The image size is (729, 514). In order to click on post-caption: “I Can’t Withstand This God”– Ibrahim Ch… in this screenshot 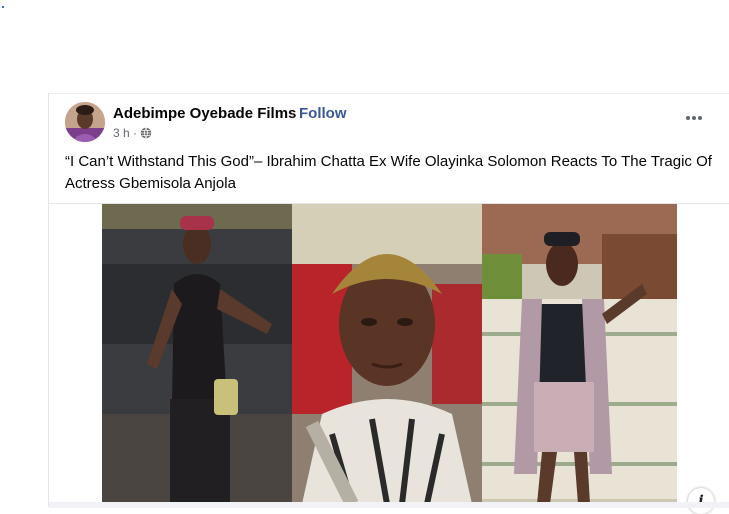, I will do `click(388, 172)`.